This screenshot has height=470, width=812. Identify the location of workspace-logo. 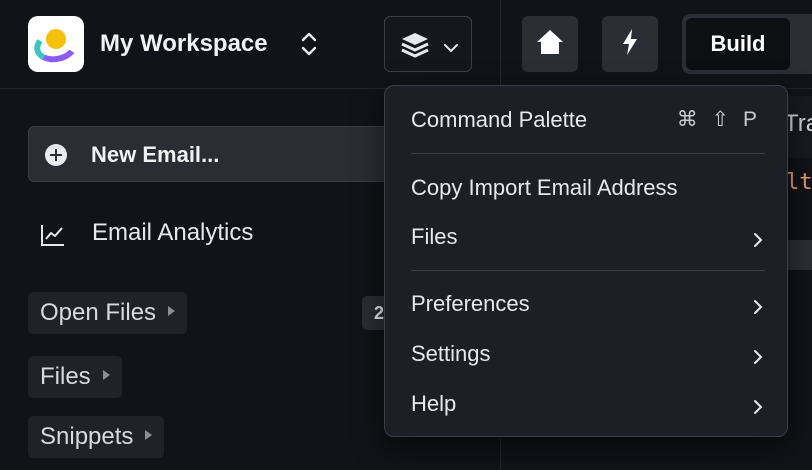
(56, 44).